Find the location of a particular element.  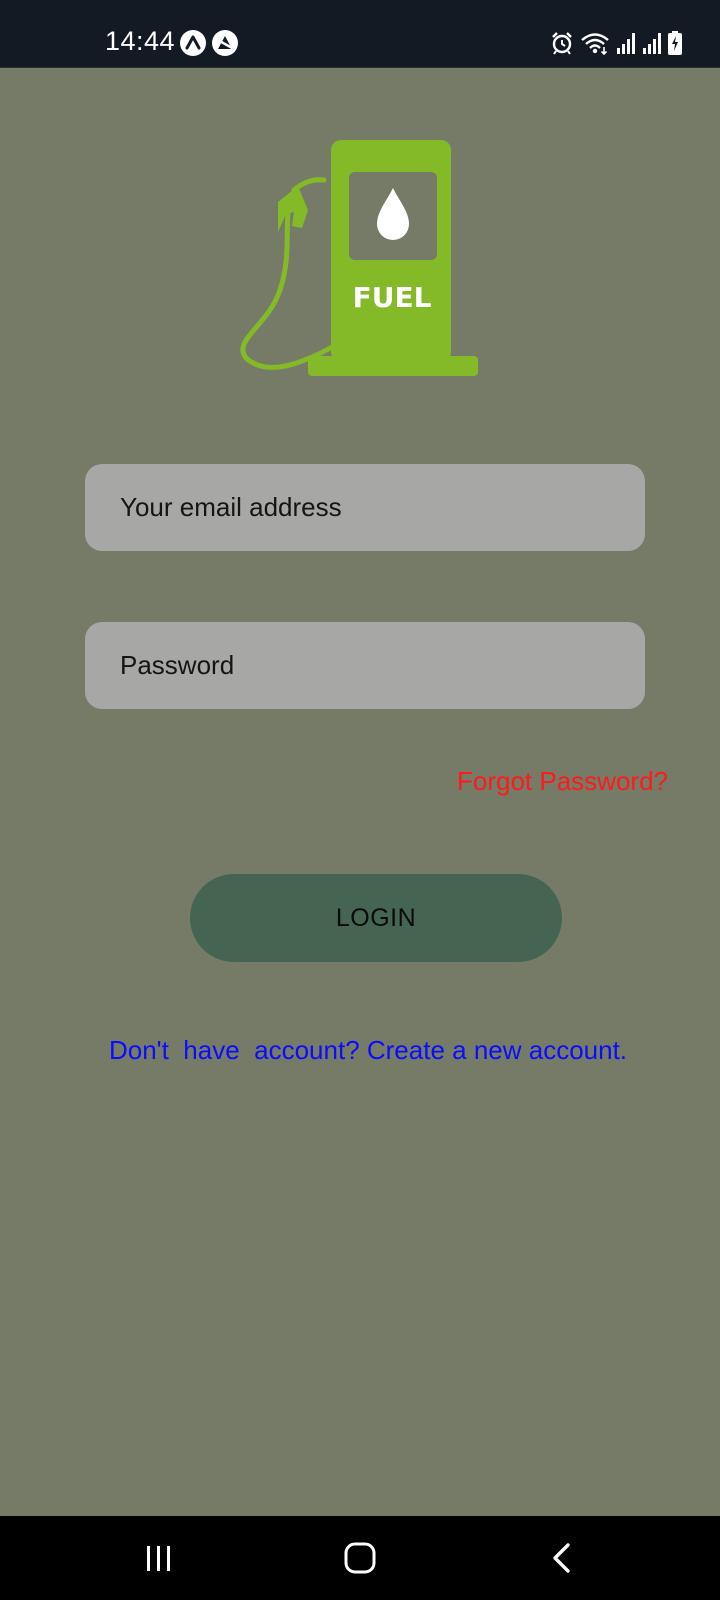

recent-apps-button is located at coordinates (159, 1558).